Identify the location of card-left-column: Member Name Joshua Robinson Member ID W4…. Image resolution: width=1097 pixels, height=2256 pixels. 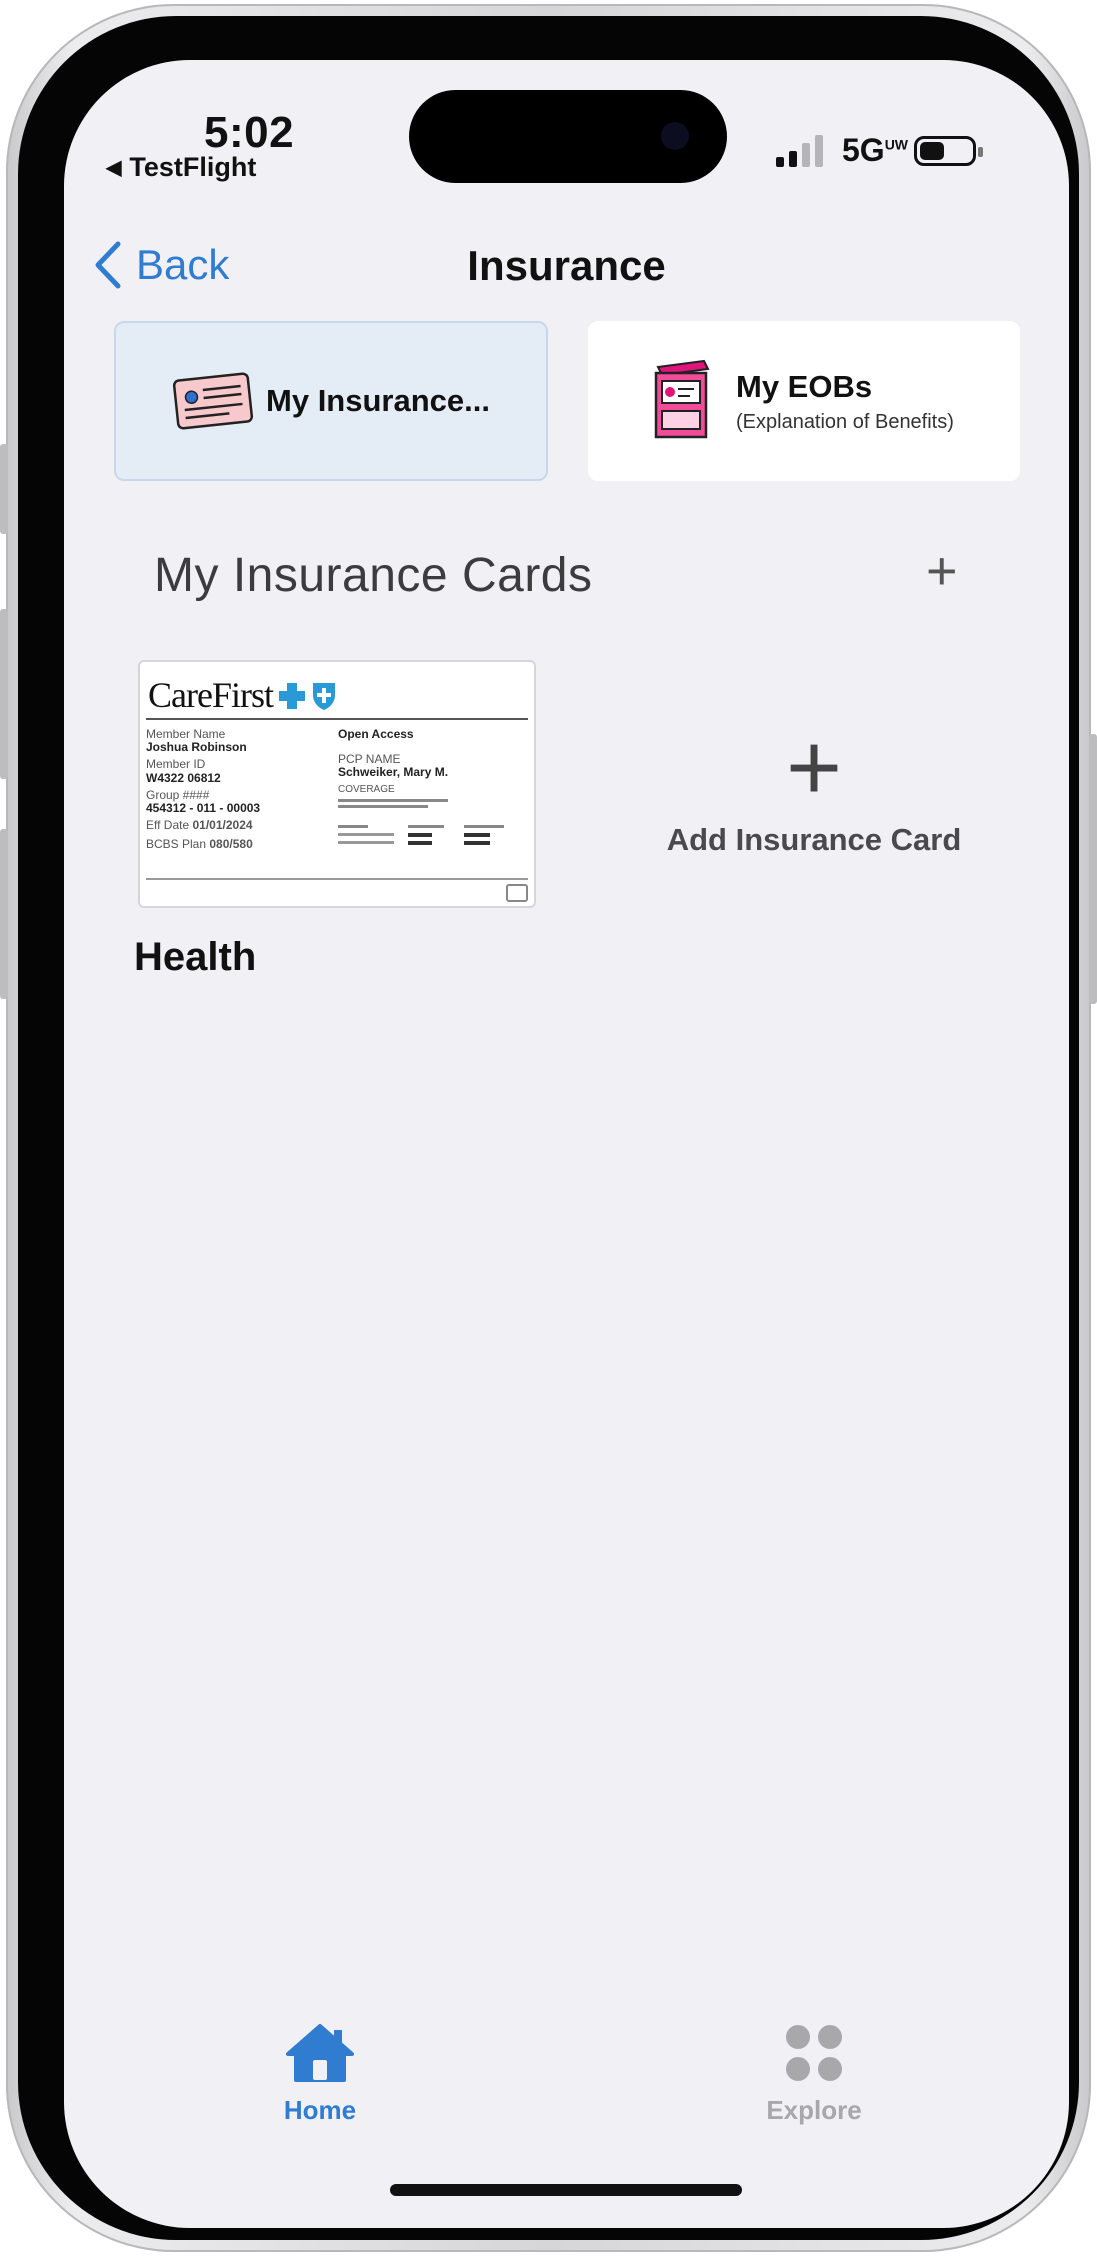
(241, 789).